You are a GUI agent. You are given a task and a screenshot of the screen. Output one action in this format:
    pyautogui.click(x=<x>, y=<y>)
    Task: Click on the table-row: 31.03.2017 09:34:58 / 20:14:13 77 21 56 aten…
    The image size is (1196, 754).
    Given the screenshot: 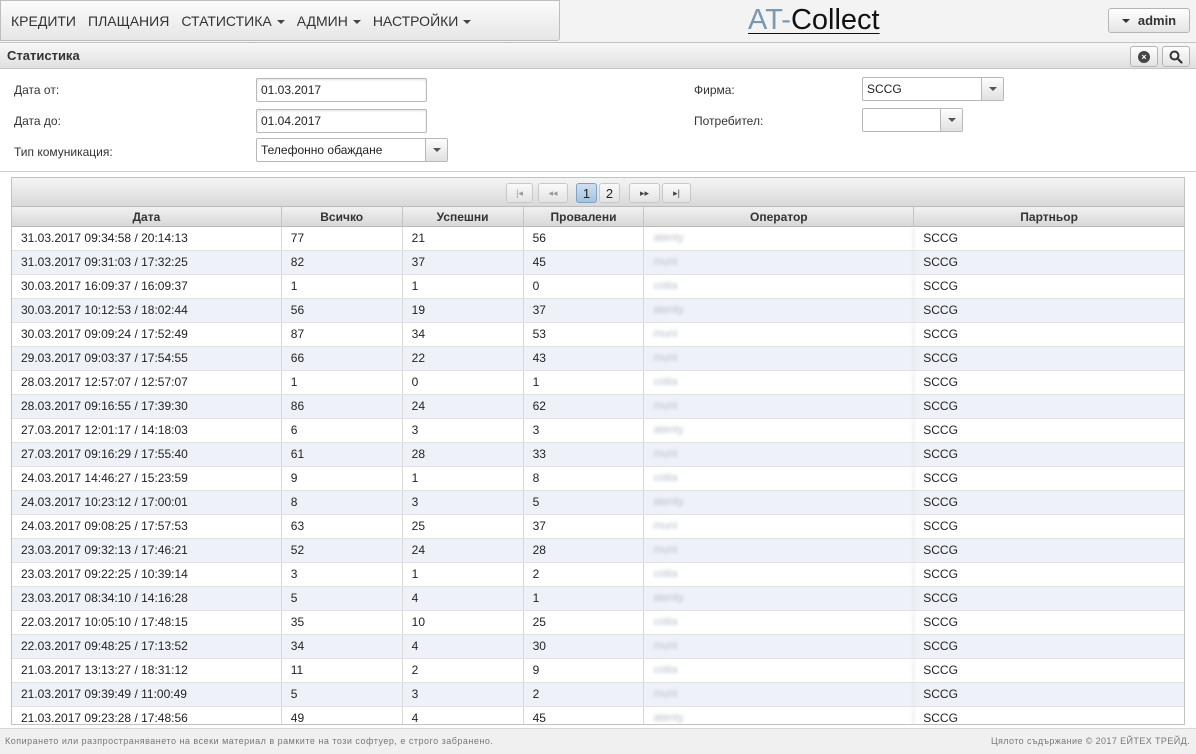 What is the action you would take?
    pyautogui.click(x=598, y=239)
    